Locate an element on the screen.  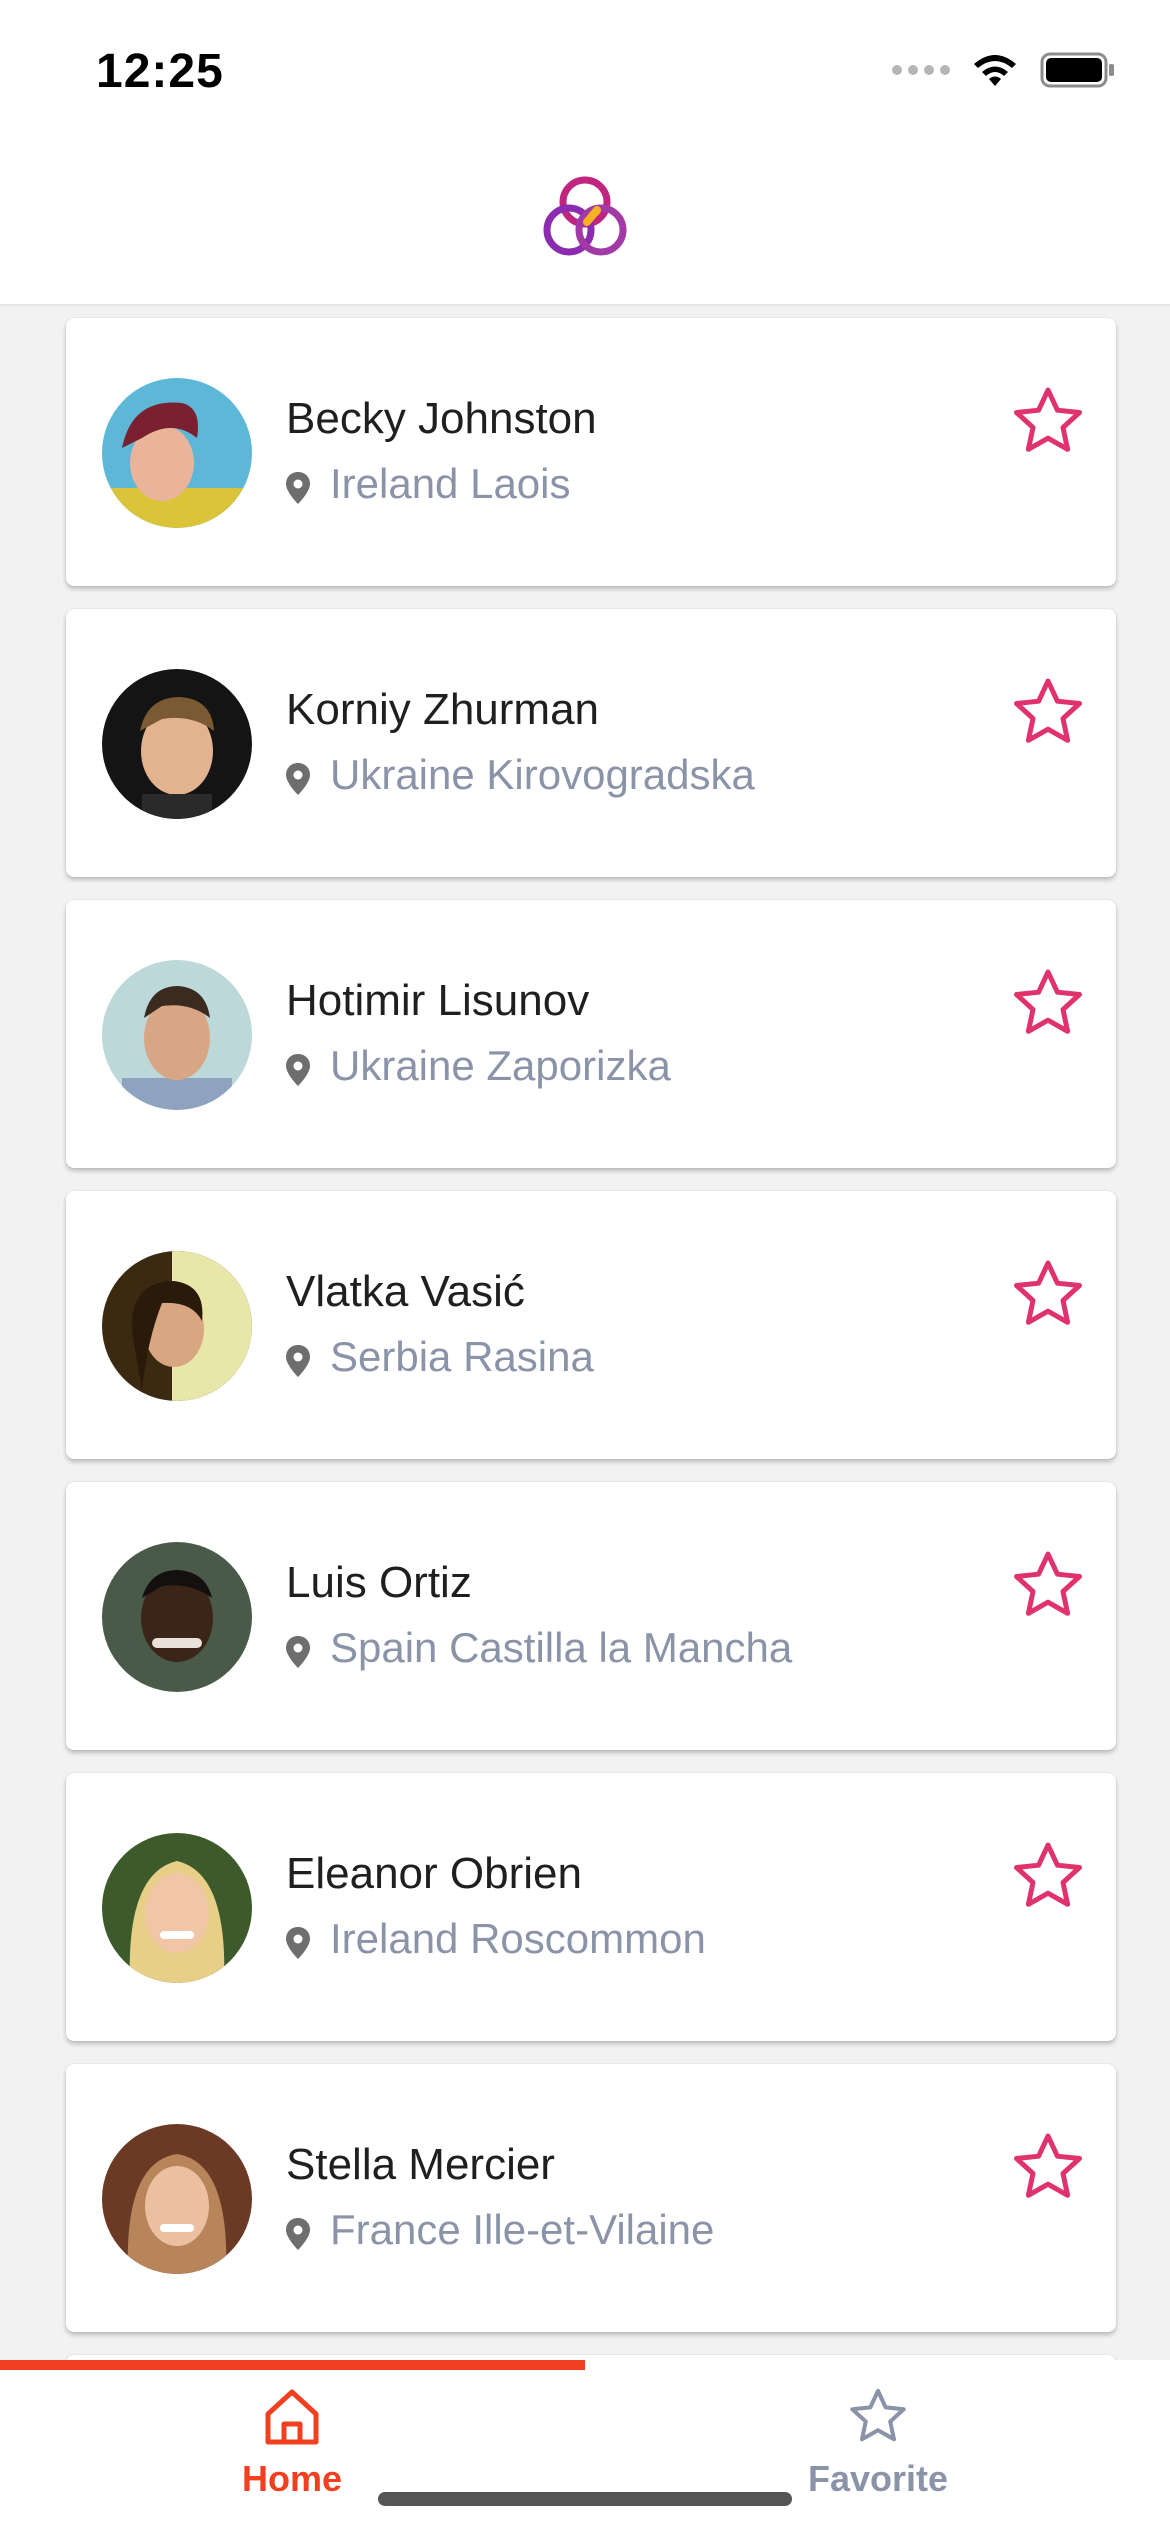
status-indicators is located at coordinates (1004, 70).